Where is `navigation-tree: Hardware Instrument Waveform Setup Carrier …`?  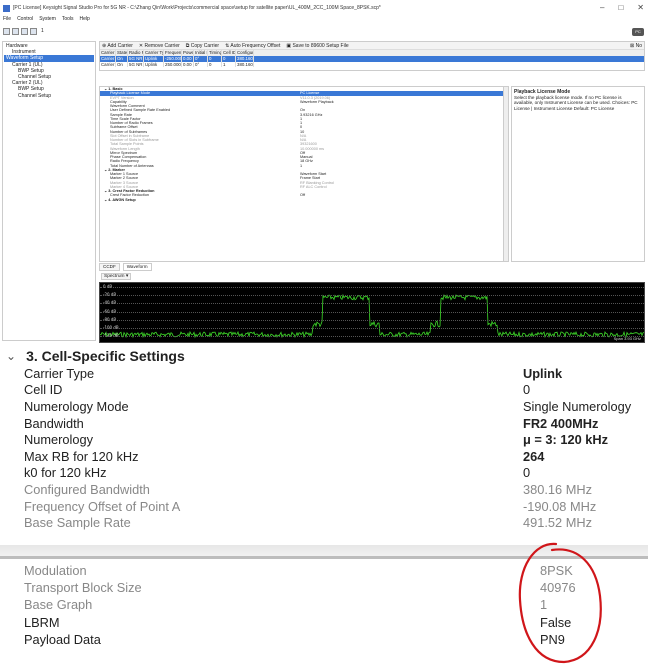 navigation-tree: Hardware Instrument Waveform Setup Carrier … is located at coordinates (49, 191).